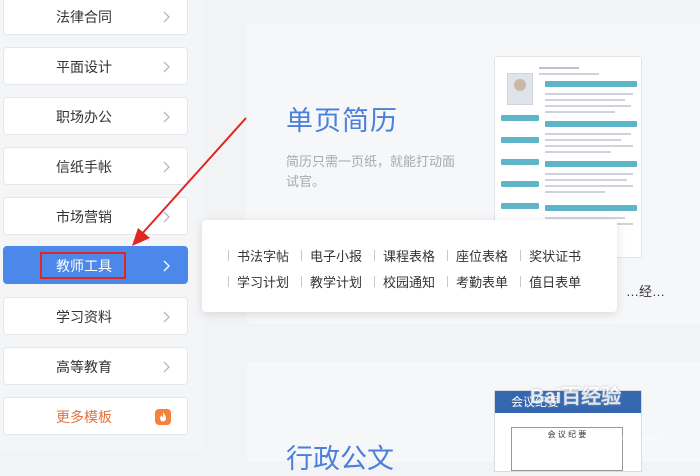 The height and width of the screenshot is (476, 700). What do you see at coordinates (84, 67) in the screenshot?
I see `sidebar-item-label: 平面设计` at bounding box center [84, 67].